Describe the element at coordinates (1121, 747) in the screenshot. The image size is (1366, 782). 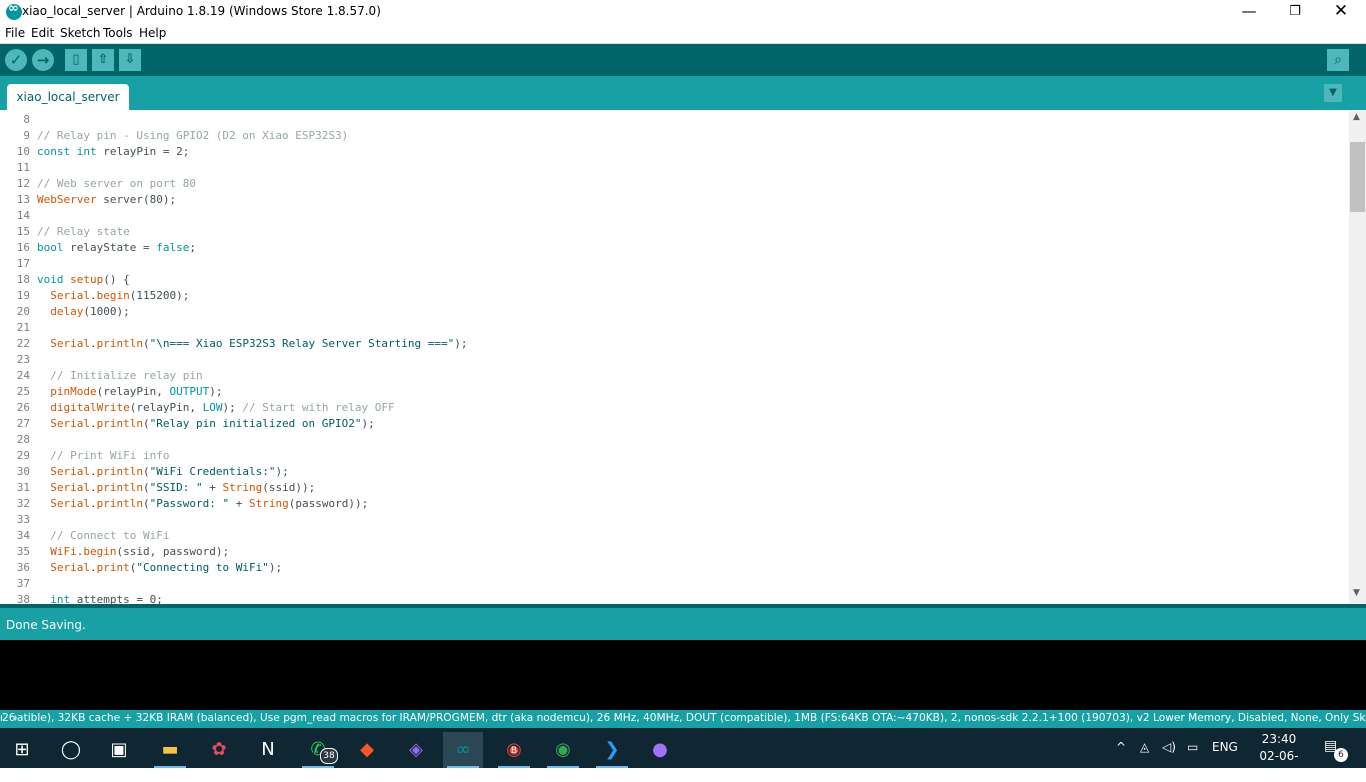
I see `tray-chevron-icon: ^` at that location.